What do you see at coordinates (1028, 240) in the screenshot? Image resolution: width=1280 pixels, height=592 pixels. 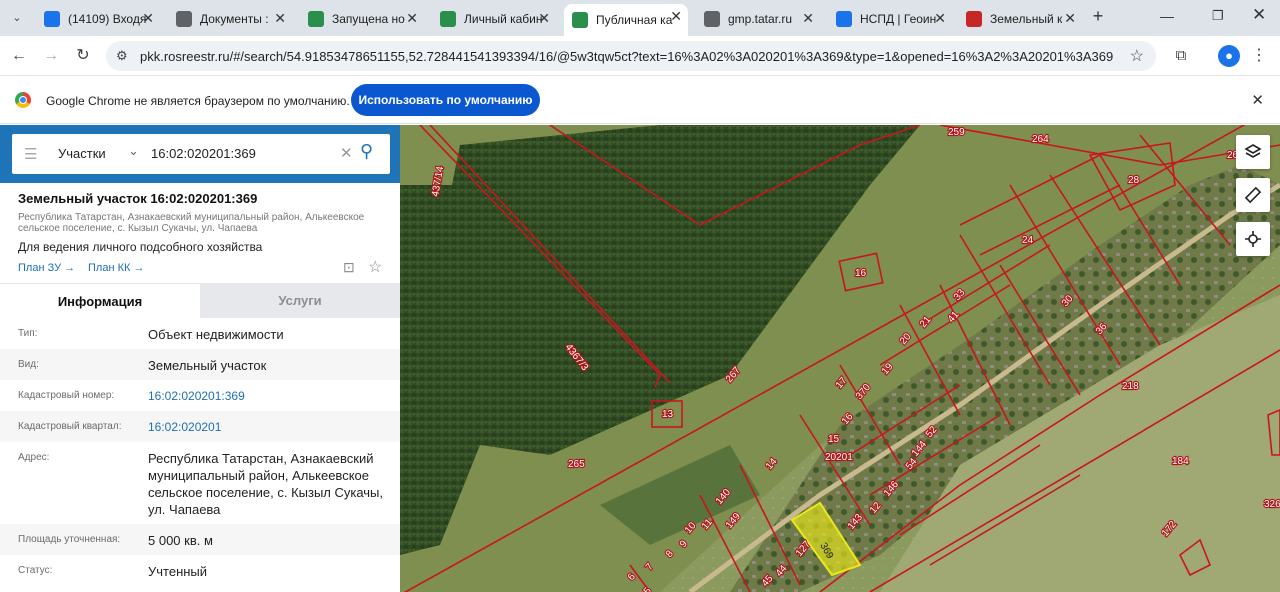 I see `parcel-label: 24` at bounding box center [1028, 240].